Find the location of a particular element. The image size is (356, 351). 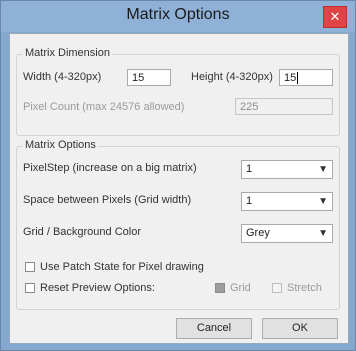

ok-button: OK is located at coordinates (300, 328).